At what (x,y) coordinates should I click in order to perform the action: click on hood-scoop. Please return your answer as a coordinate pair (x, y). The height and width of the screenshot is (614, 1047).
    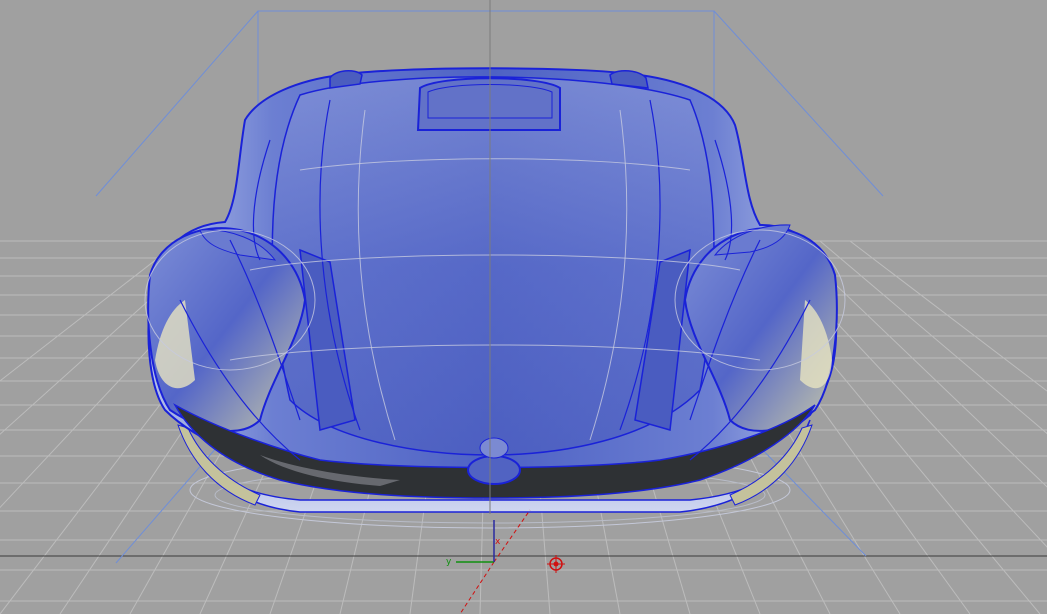
    Looking at the image, I should click on (488, 104).